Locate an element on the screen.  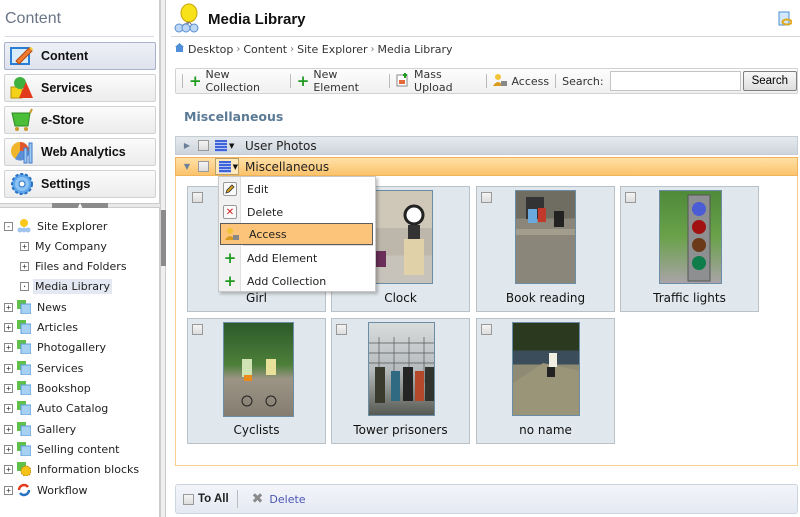
tree-label: Information blocks is located at coordinates (88, 469).